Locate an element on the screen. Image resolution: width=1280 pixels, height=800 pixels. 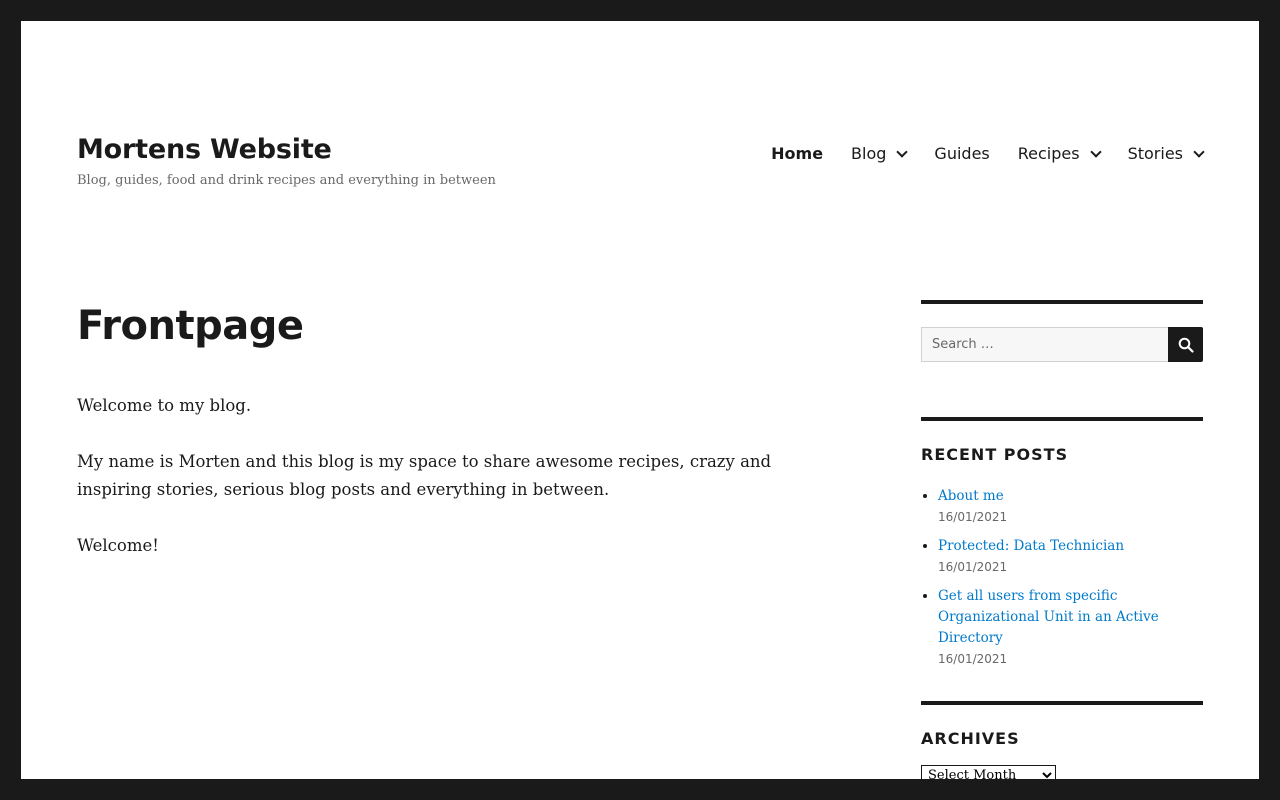
main-navigation: Home Blog Guides Recipes Stories is located at coordinates (988, 154).